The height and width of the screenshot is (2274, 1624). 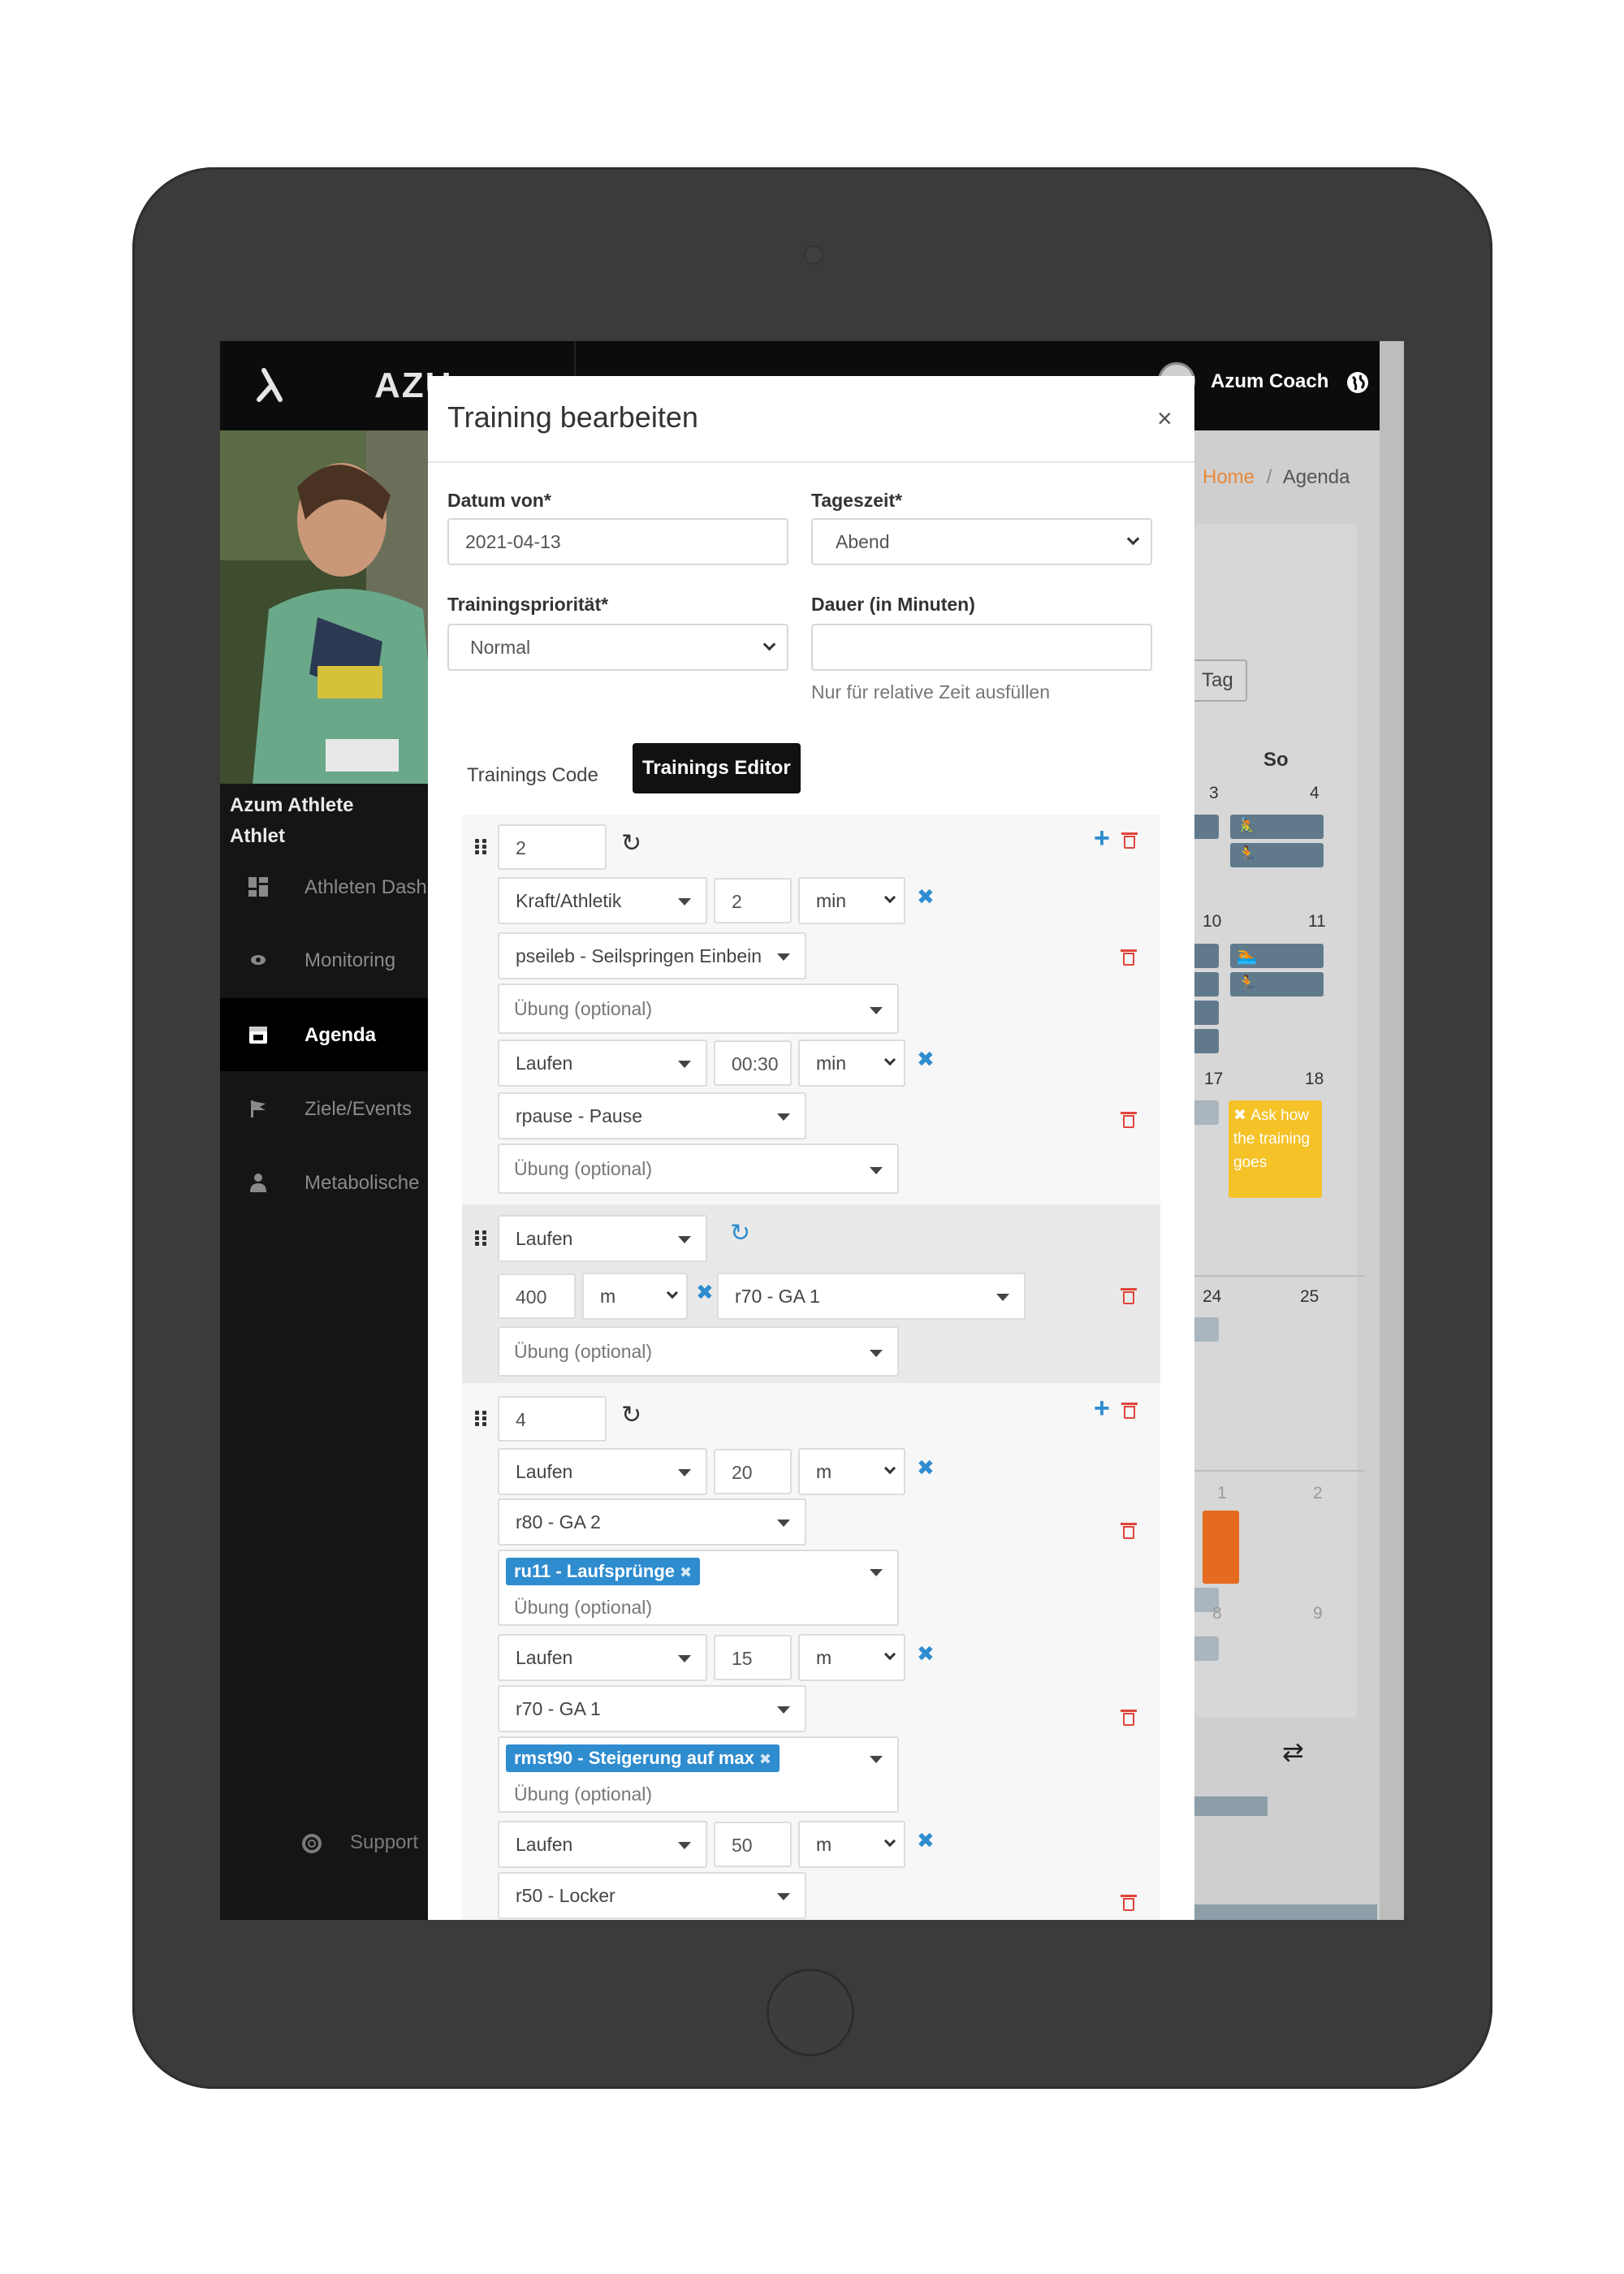 What do you see at coordinates (1277, 956) in the screenshot?
I see `calendar-event: 🏊` at bounding box center [1277, 956].